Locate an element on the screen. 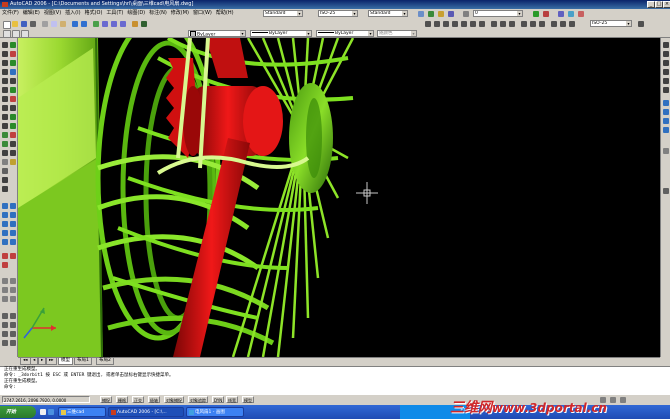 The image size is (670, 419). trim-icon is located at coordinates (13, 117).